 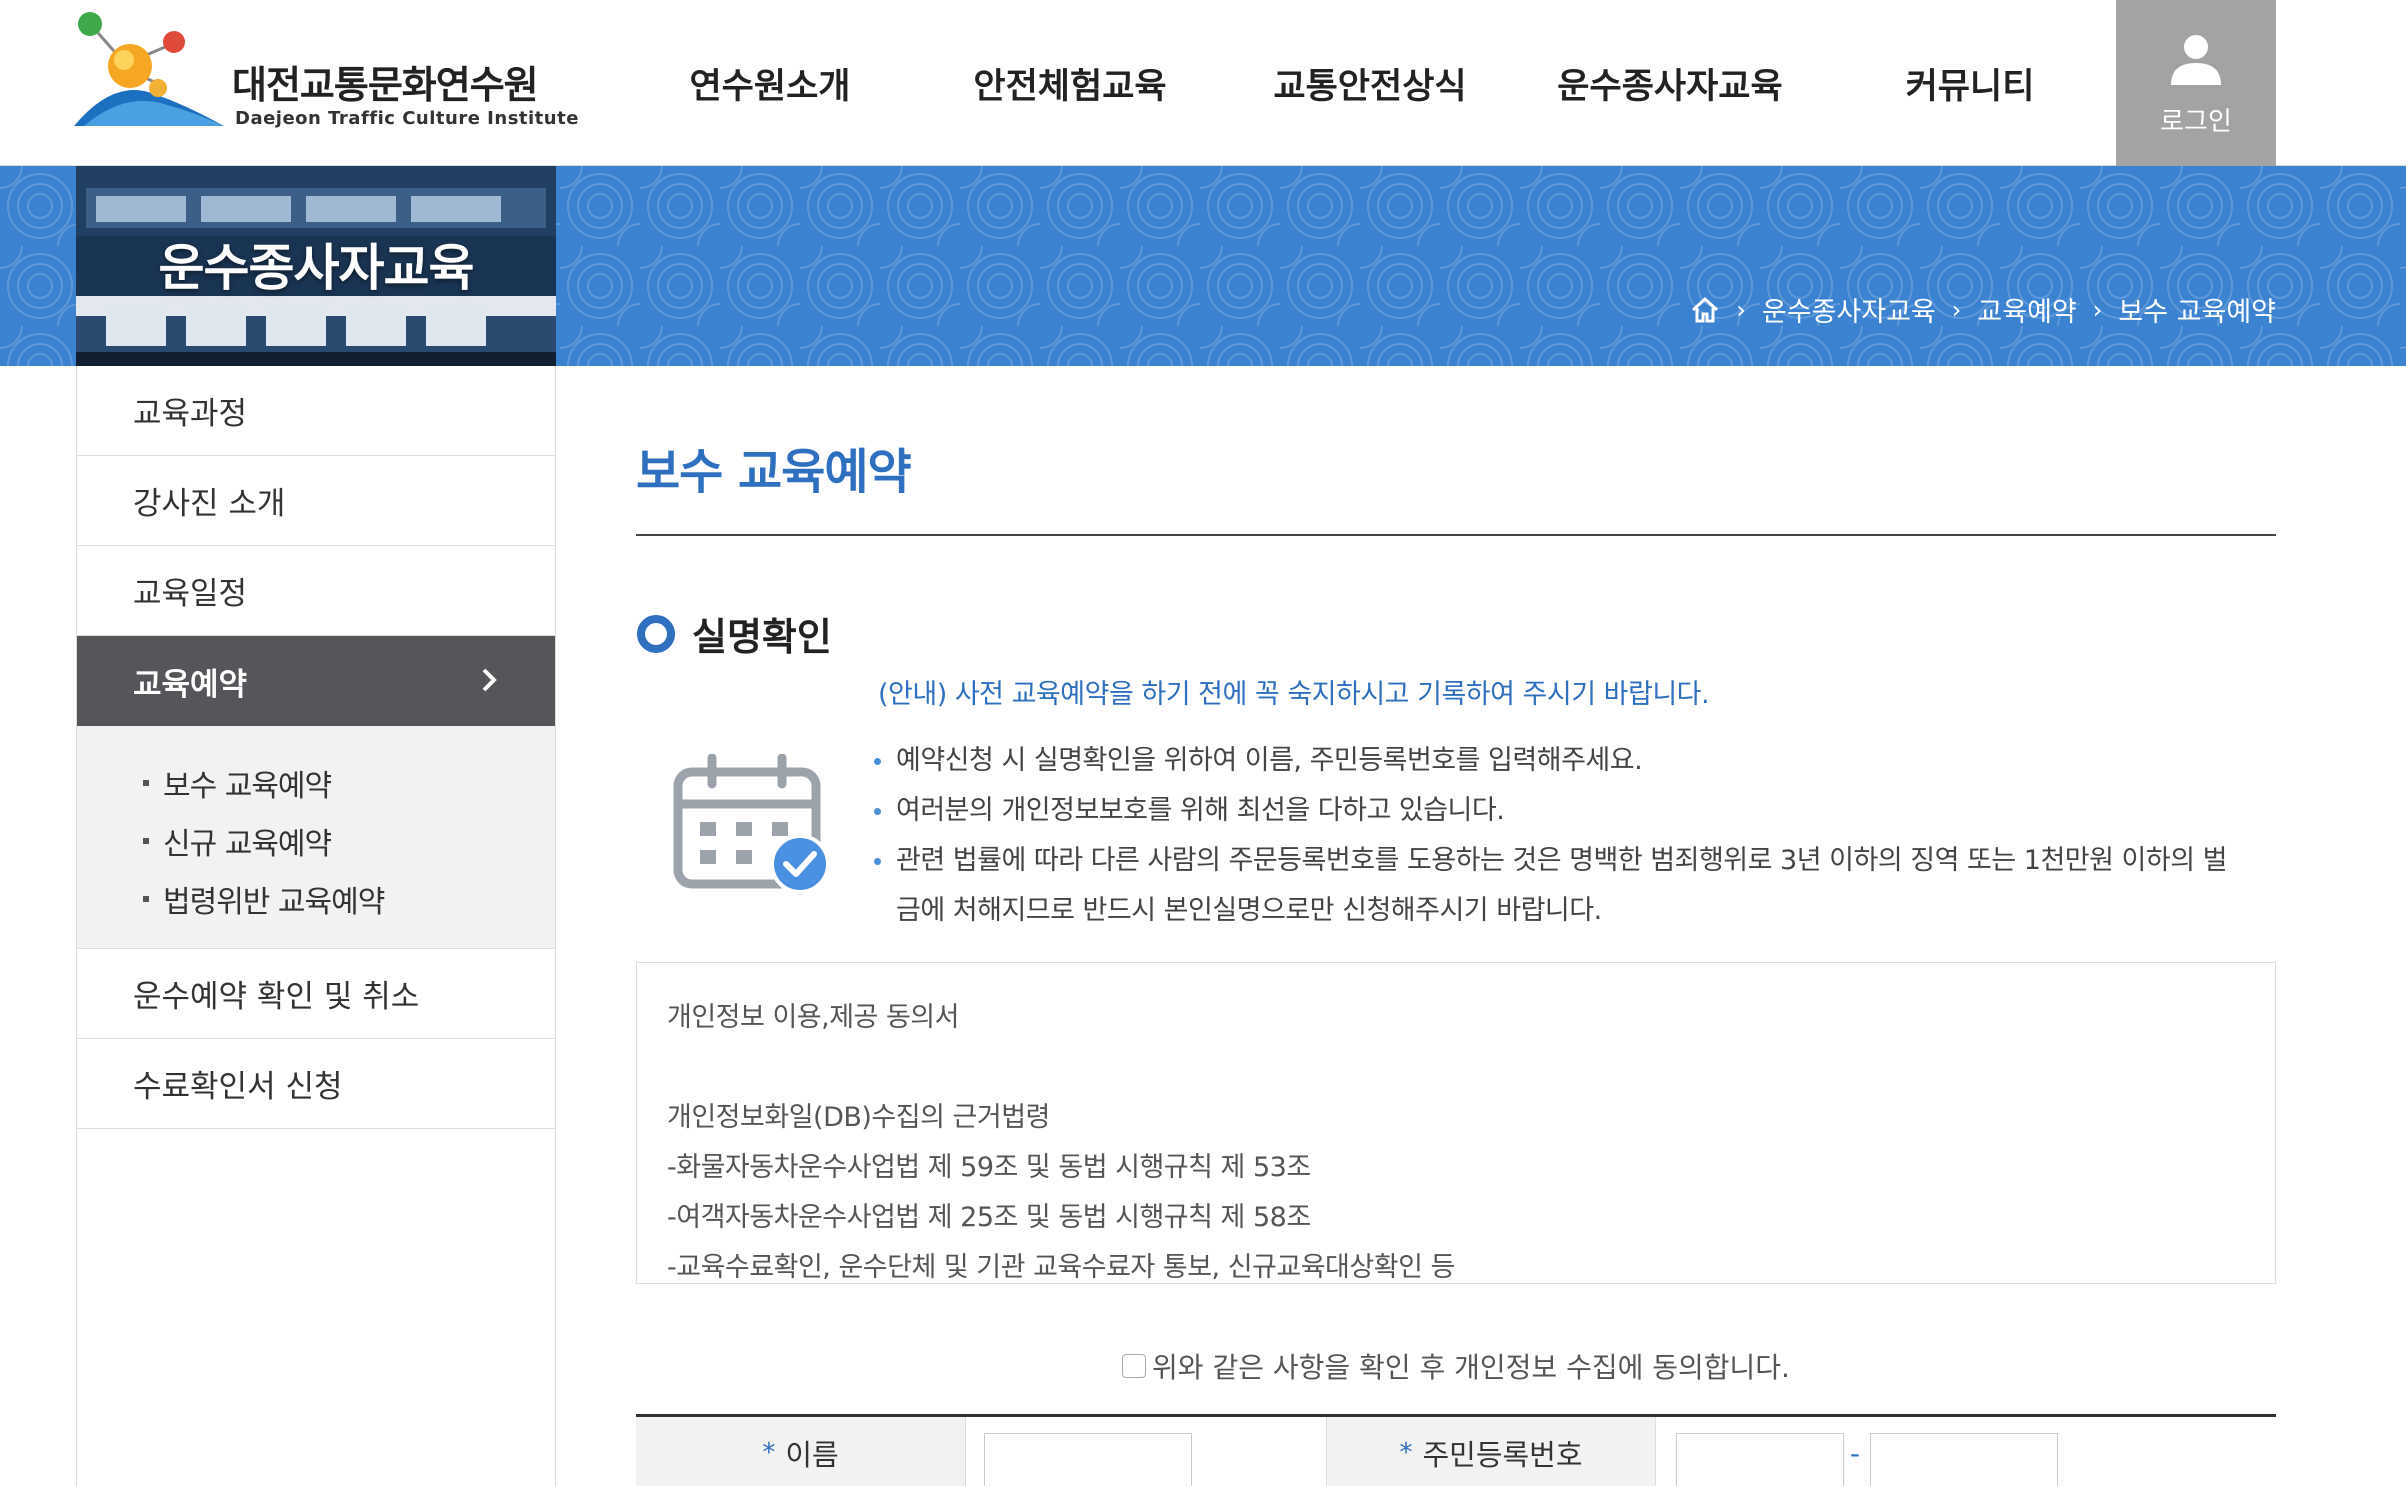 I want to click on section-header: 실명확인, so click(x=734, y=633).